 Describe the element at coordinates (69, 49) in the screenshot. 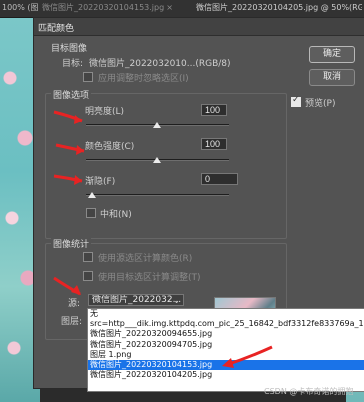

I see `target-section-label: 目标图像` at that location.